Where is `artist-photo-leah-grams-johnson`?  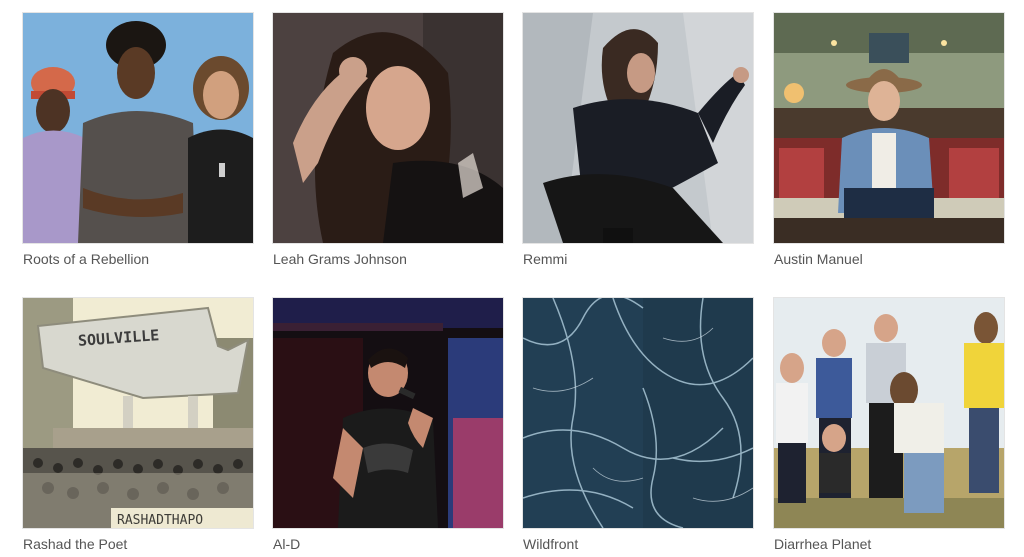
artist-photo-leah-grams-johnson is located at coordinates (388, 128).